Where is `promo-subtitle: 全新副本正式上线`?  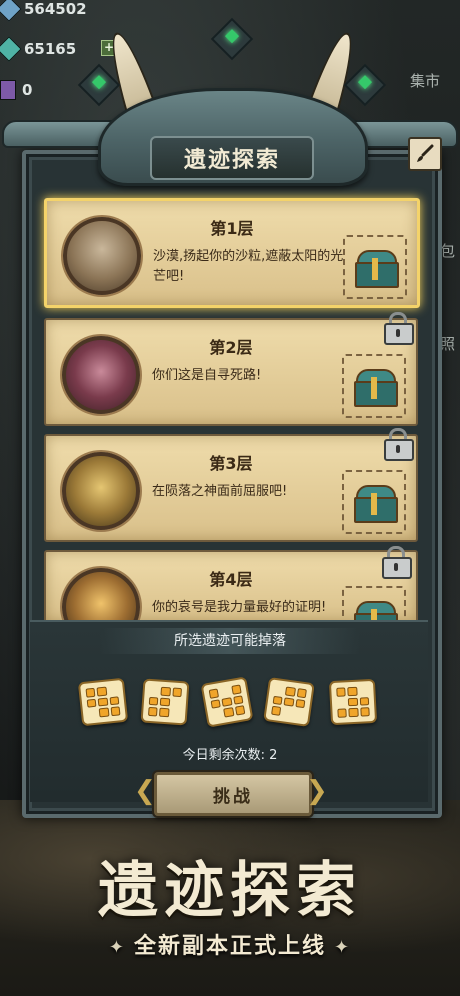 promo-subtitle: 全新副本正式上线 is located at coordinates (229, 946).